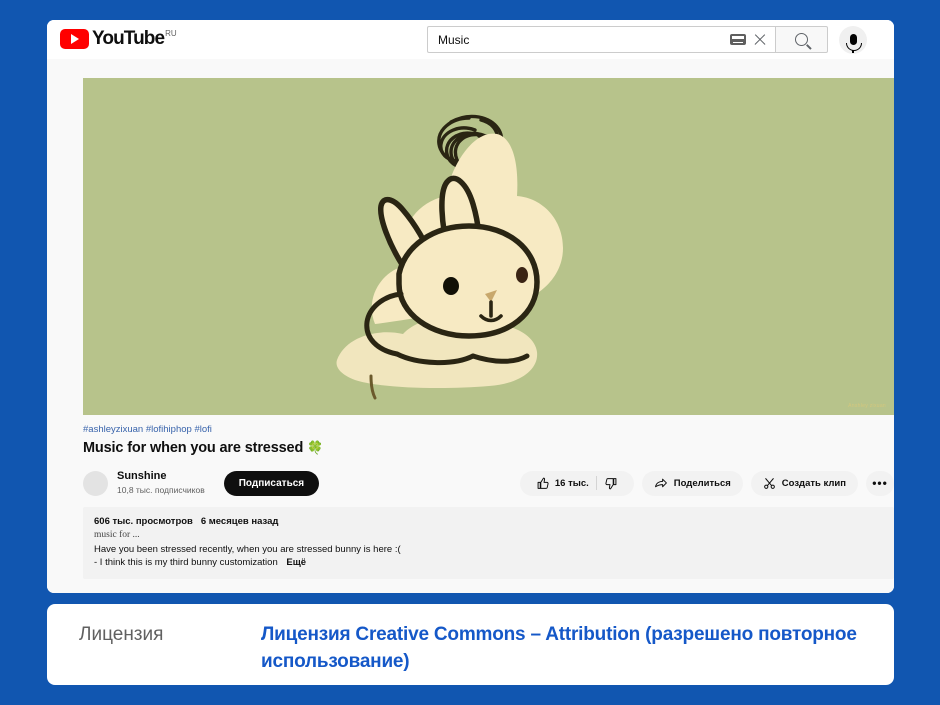  I want to click on scissors-icon, so click(769, 483).